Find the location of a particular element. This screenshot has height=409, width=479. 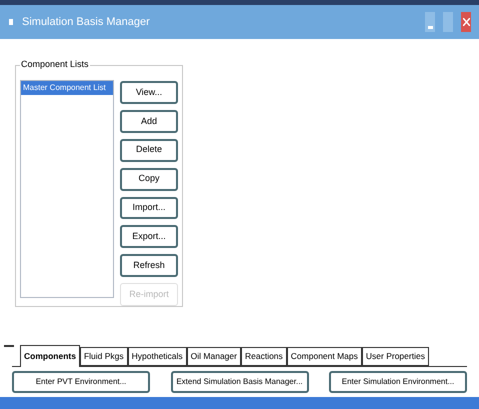

window-icon is located at coordinates (11, 22).